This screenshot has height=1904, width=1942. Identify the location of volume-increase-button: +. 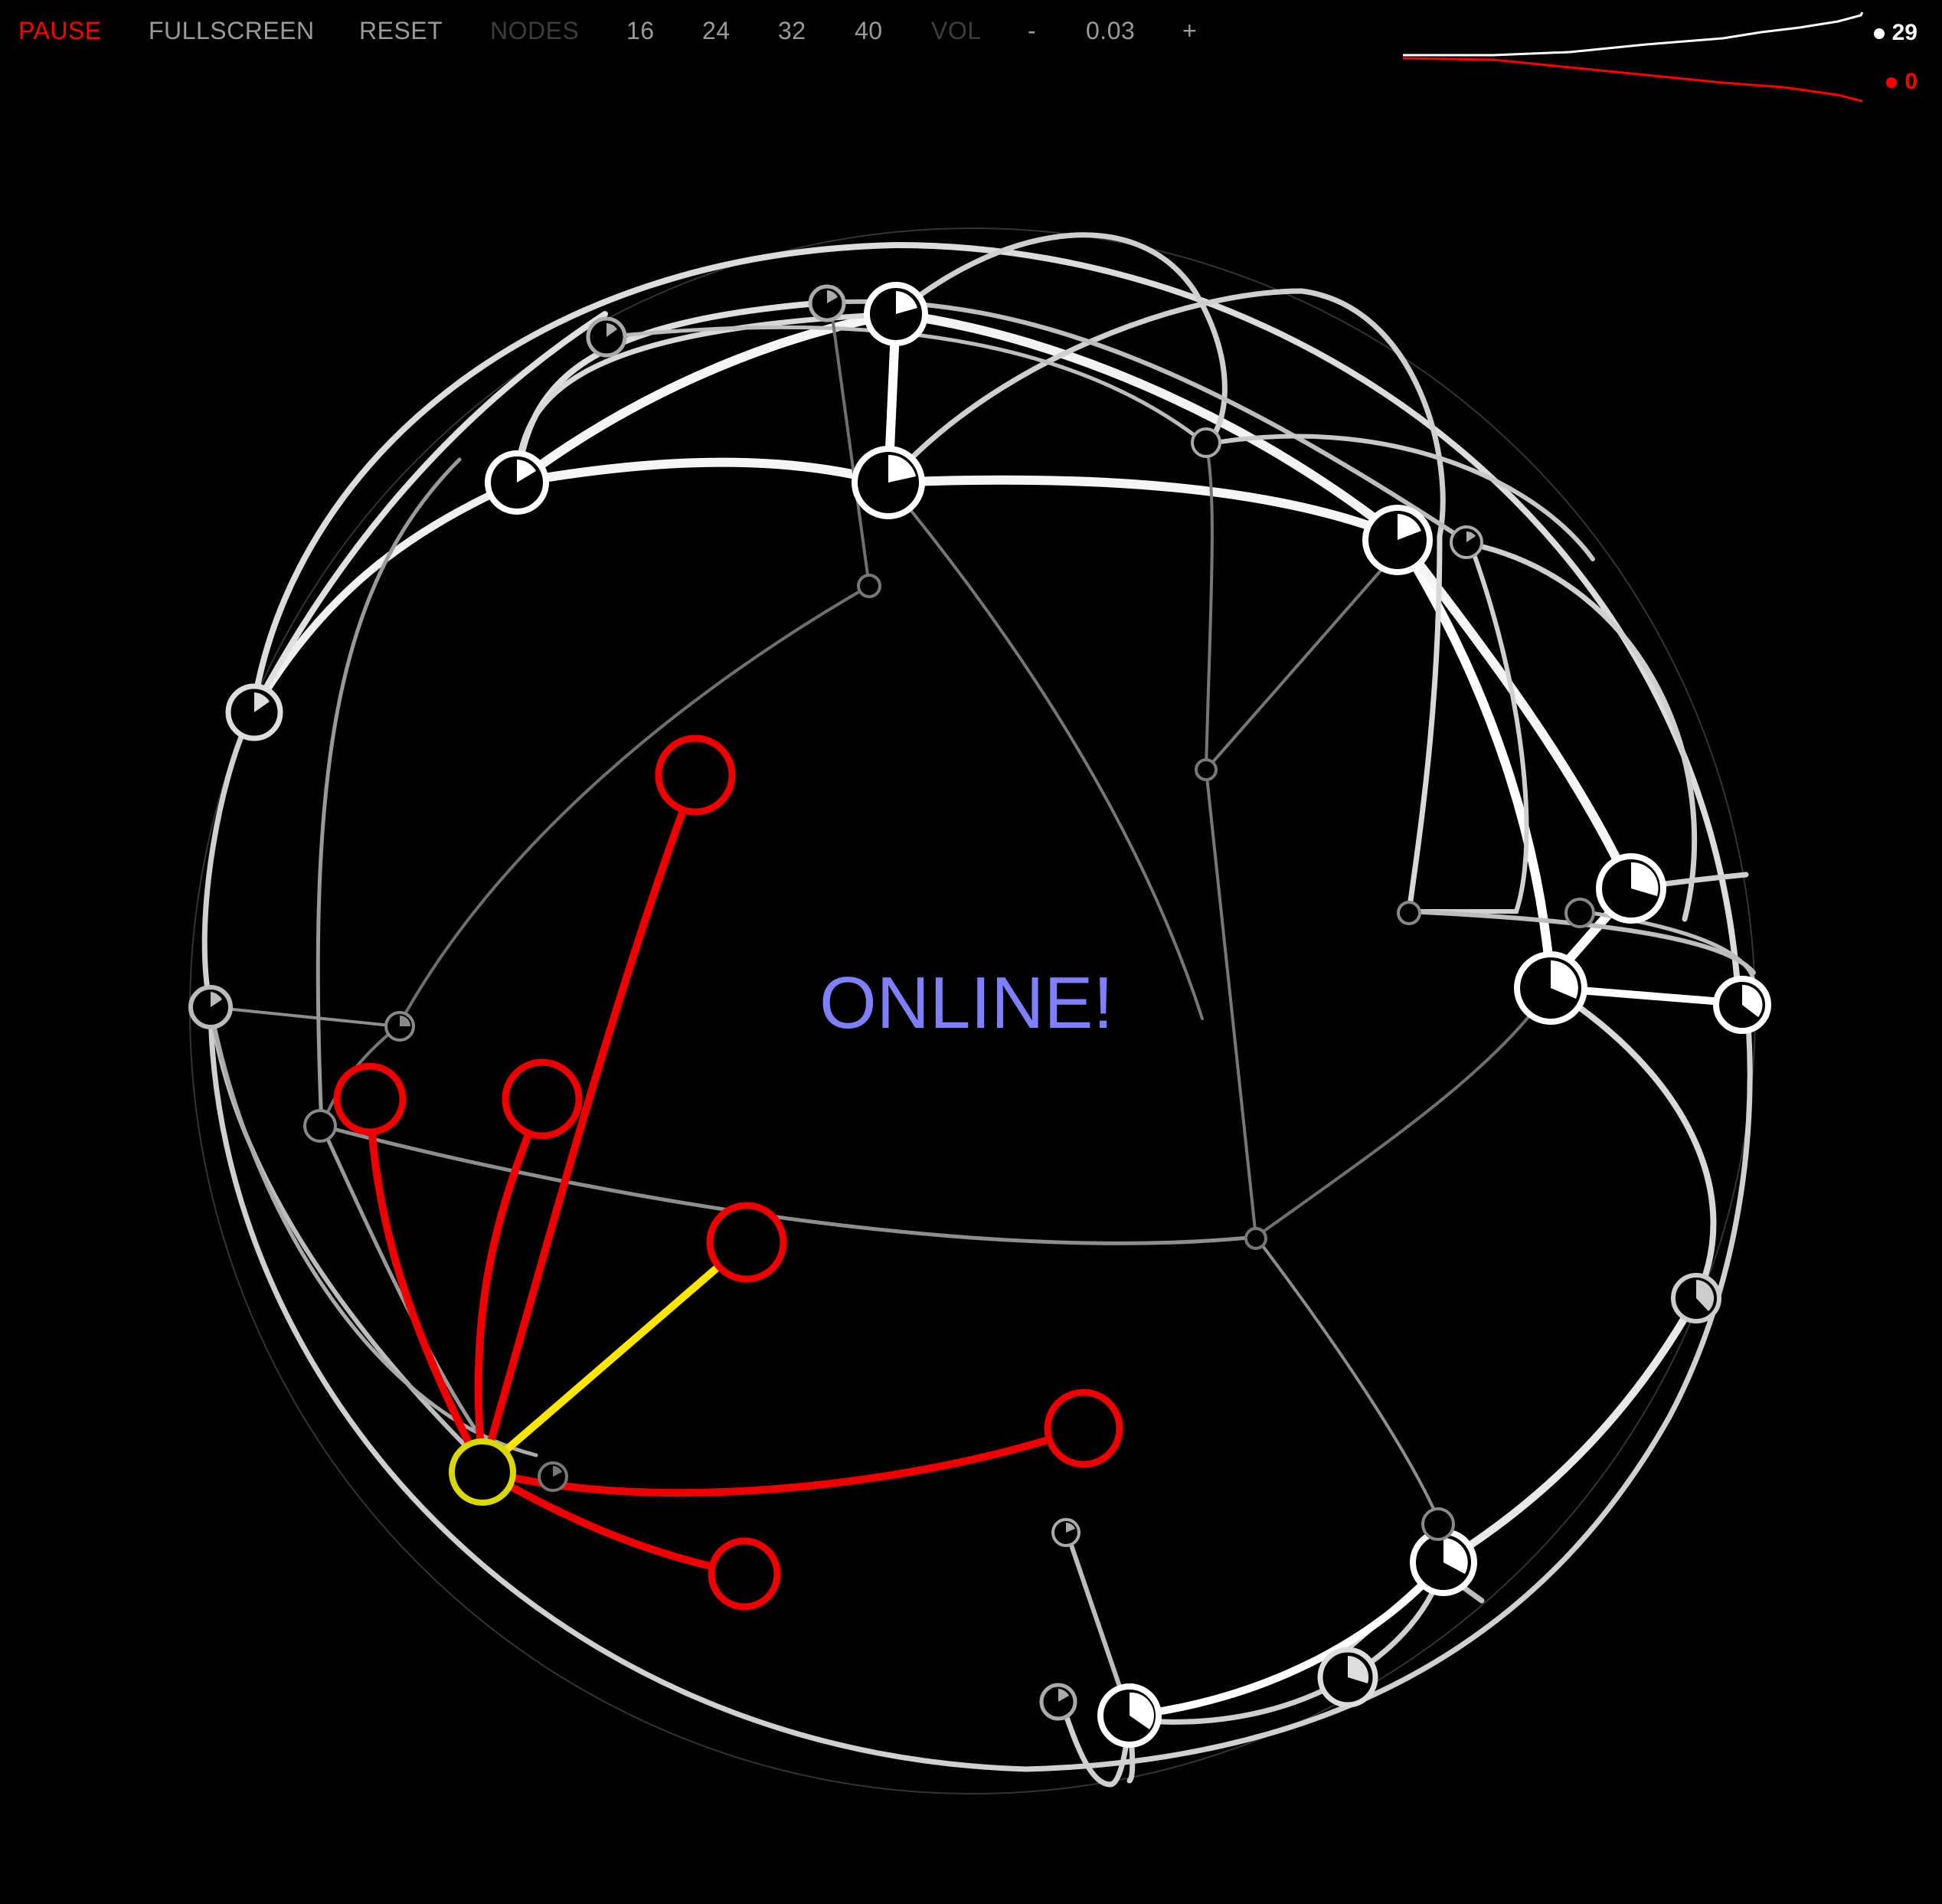
(1189, 31).